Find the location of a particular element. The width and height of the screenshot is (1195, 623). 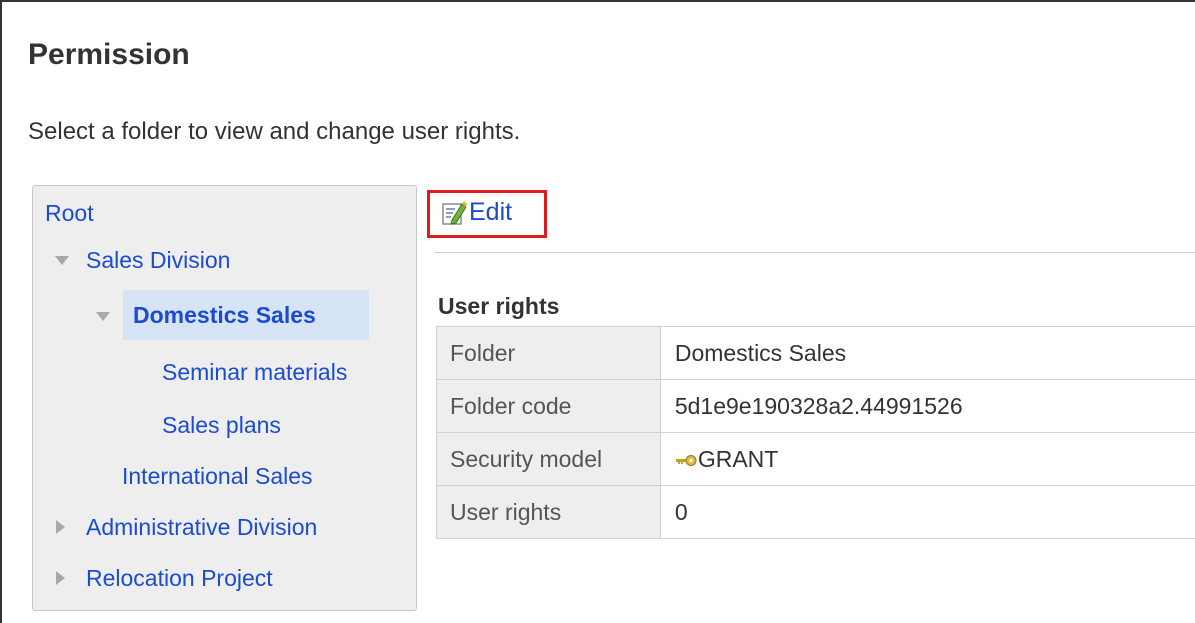

edit-button: Edit is located at coordinates (476, 212).